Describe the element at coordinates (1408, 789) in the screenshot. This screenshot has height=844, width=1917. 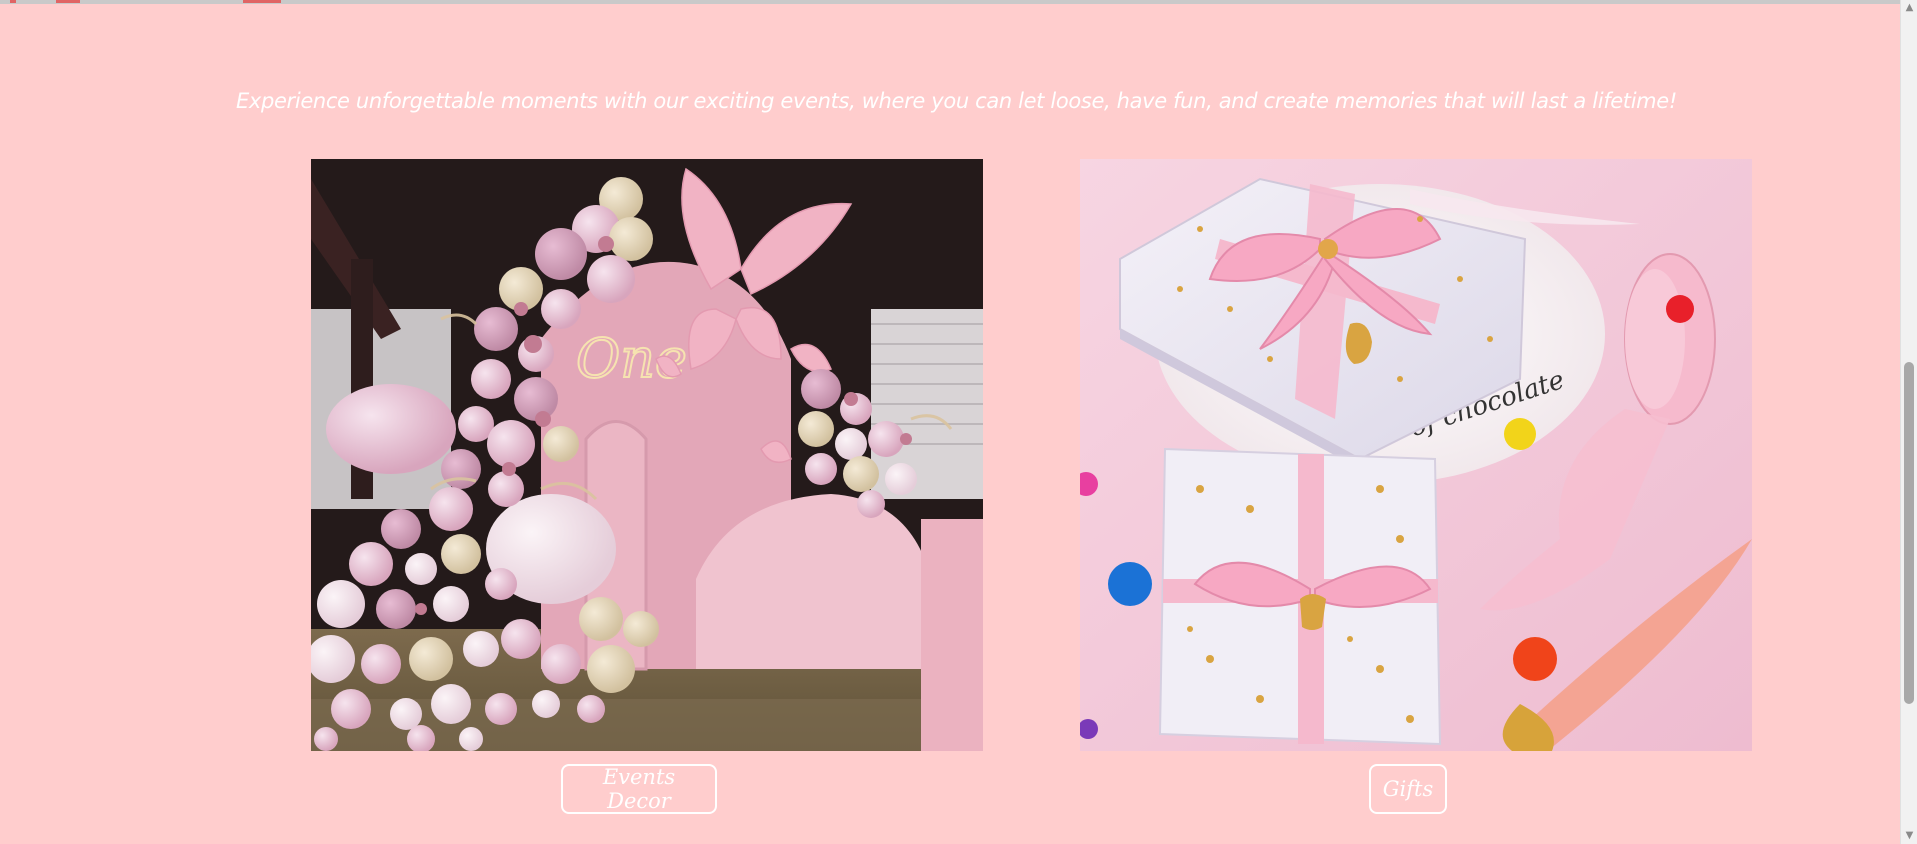
I see `gifts-button: Gifts` at that location.